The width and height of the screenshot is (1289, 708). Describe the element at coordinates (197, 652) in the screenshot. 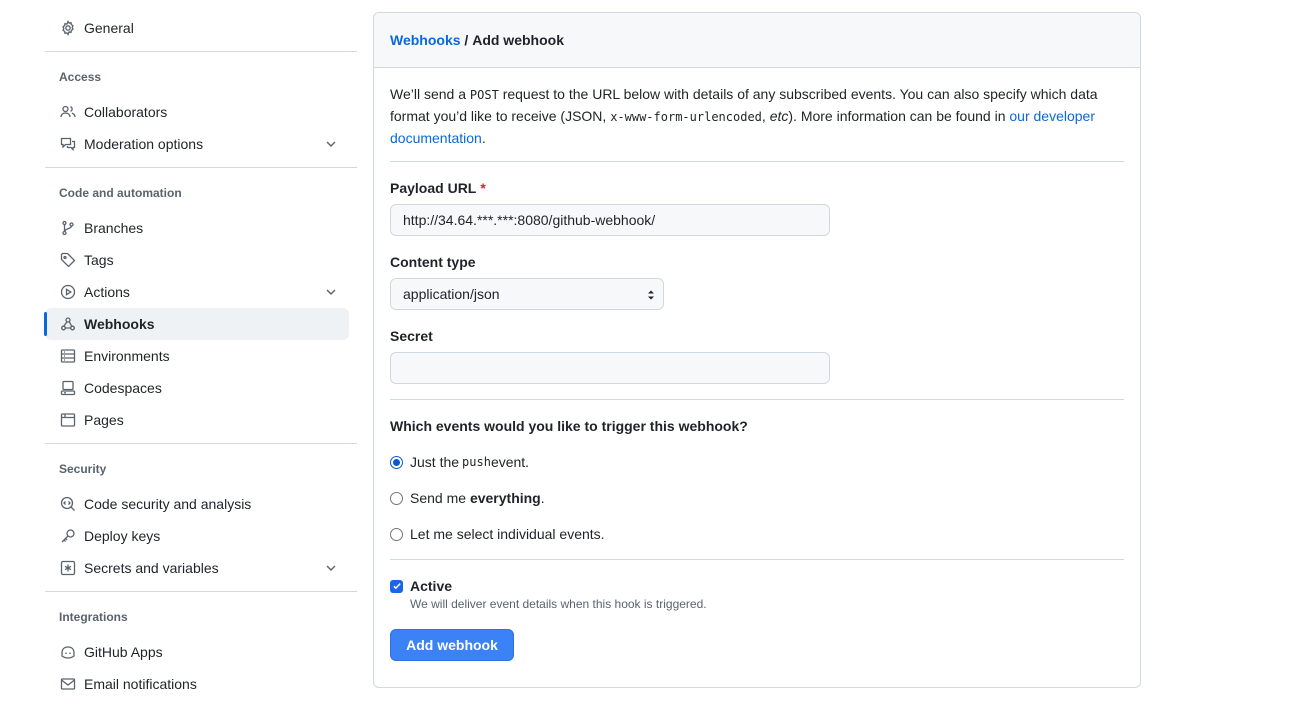

I see `sidebar-item-github-apps: GitHub Apps` at that location.